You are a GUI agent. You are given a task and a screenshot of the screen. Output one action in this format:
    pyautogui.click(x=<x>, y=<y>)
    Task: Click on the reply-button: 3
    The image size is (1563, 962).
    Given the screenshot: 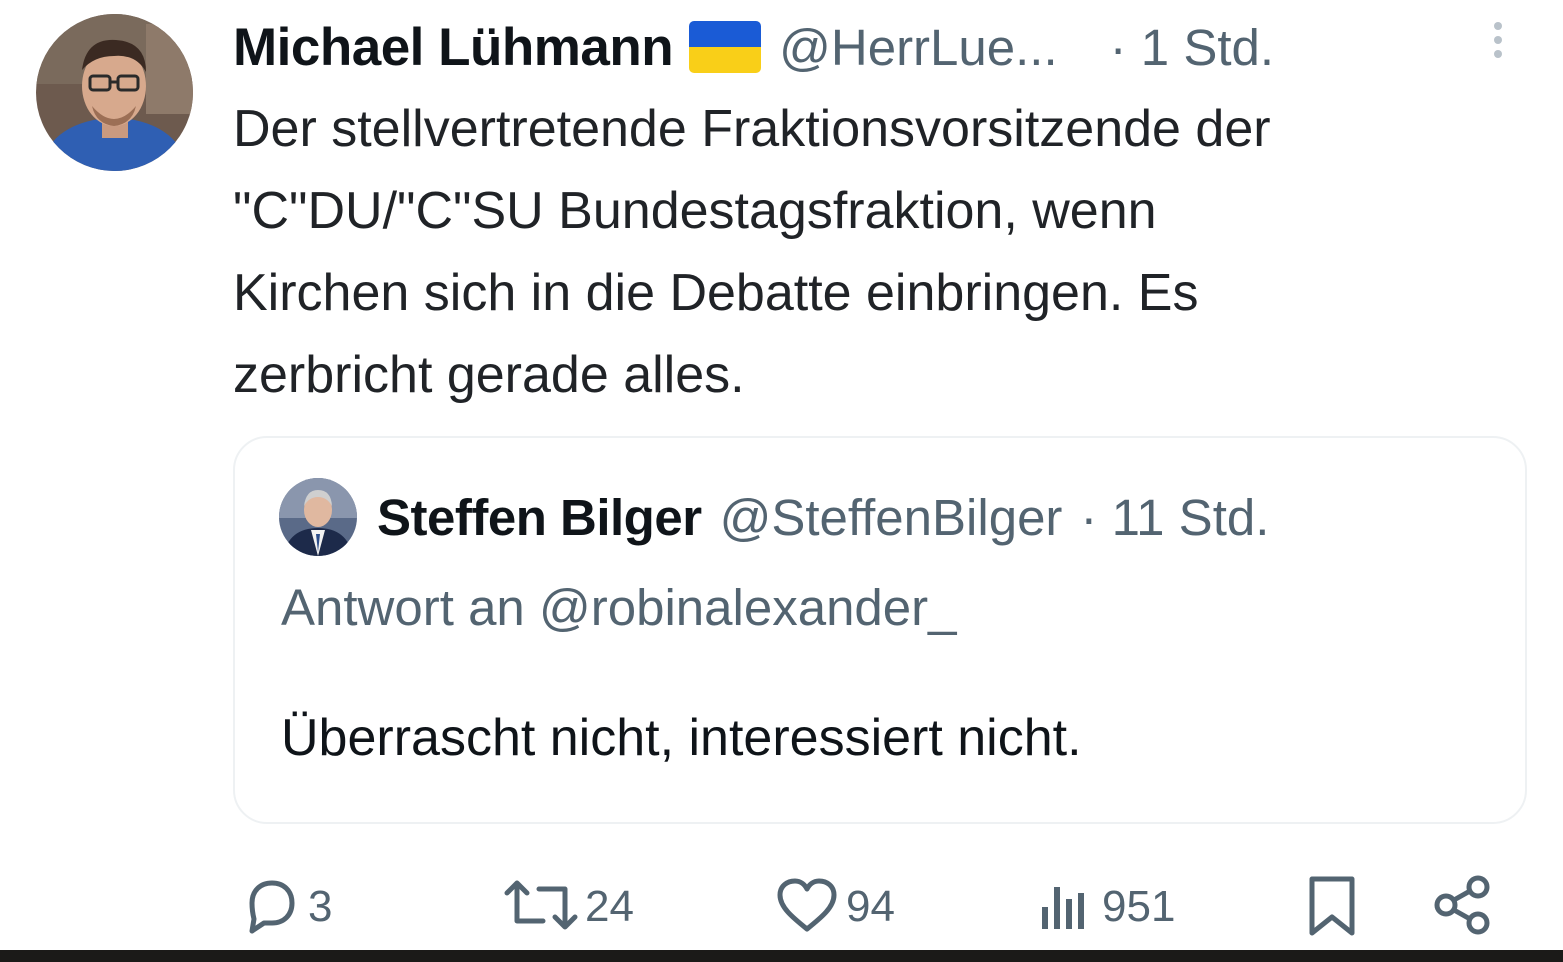 What is the action you would take?
    pyautogui.click(x=285, y=907)
    